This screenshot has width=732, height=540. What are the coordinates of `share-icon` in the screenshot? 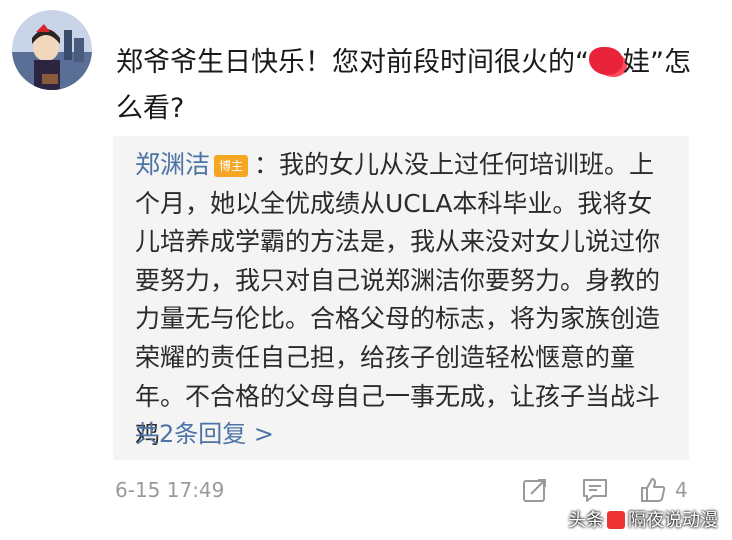 It's located at (534, 490).